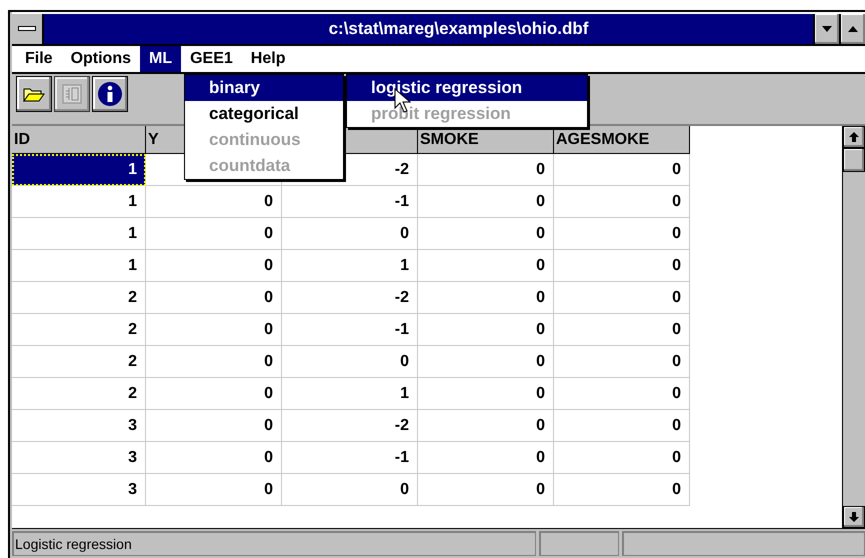 The image size is (865, 558). I want to click on scroll-thumb, so click(854, 160).